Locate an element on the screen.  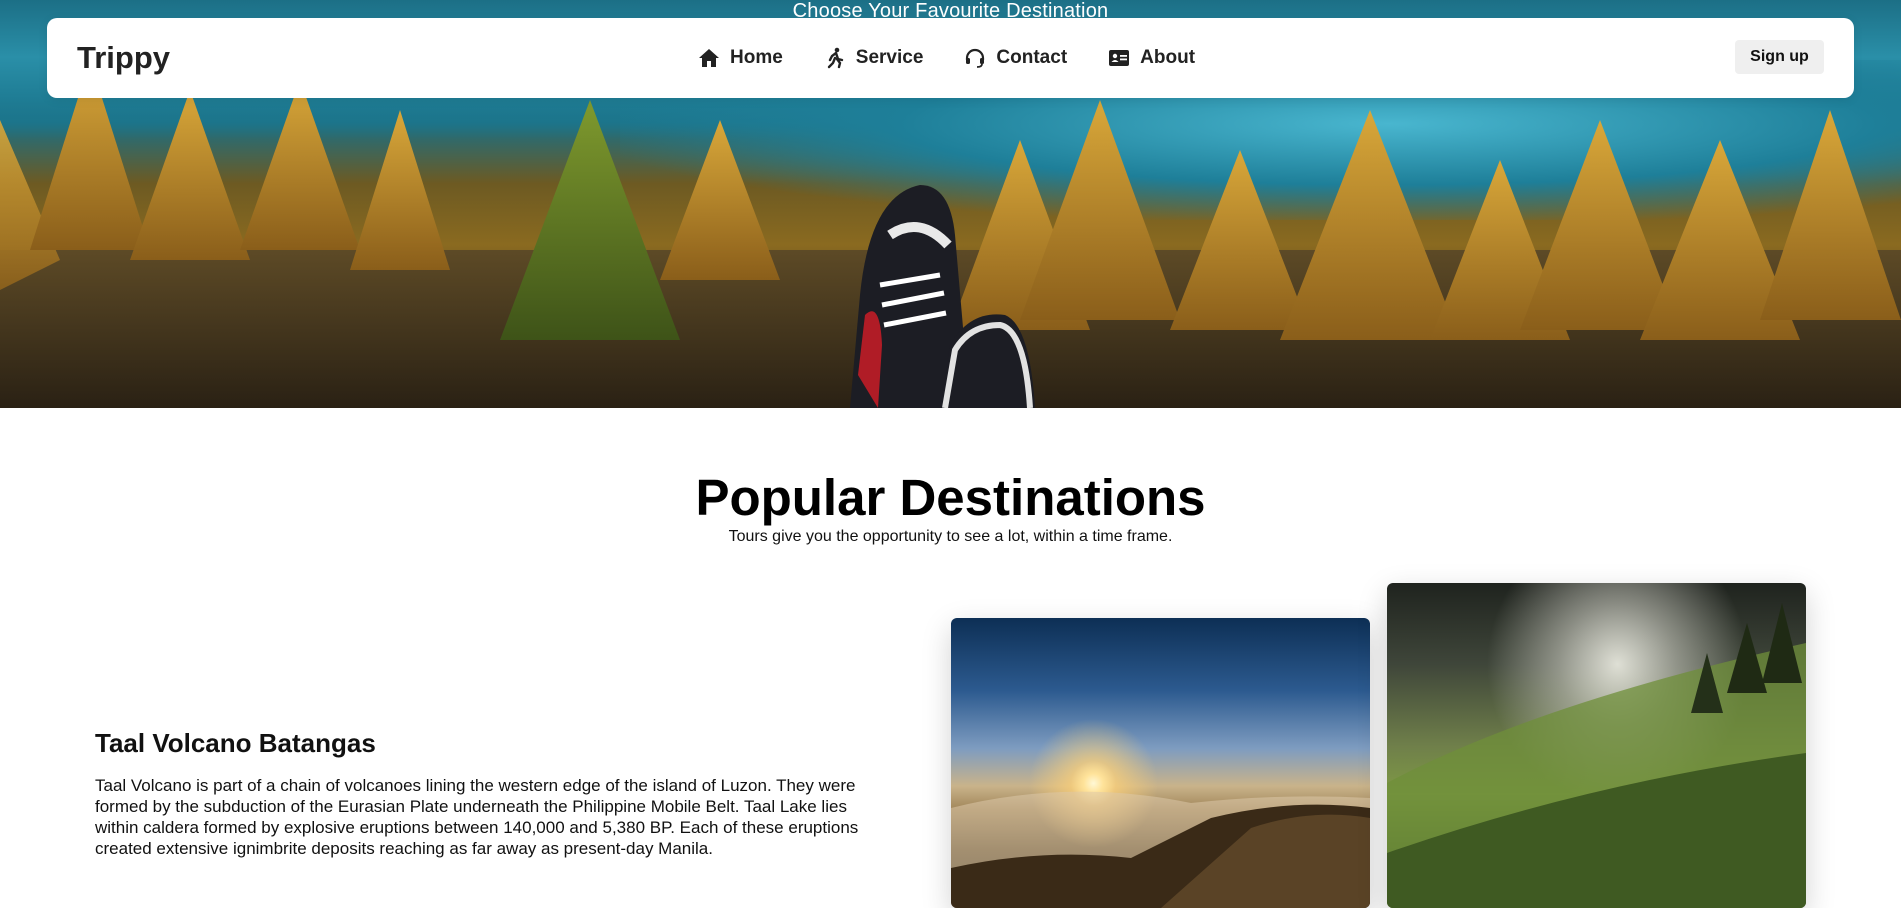
nav-item-contact: Contact is located at coordinates (1015, 58).